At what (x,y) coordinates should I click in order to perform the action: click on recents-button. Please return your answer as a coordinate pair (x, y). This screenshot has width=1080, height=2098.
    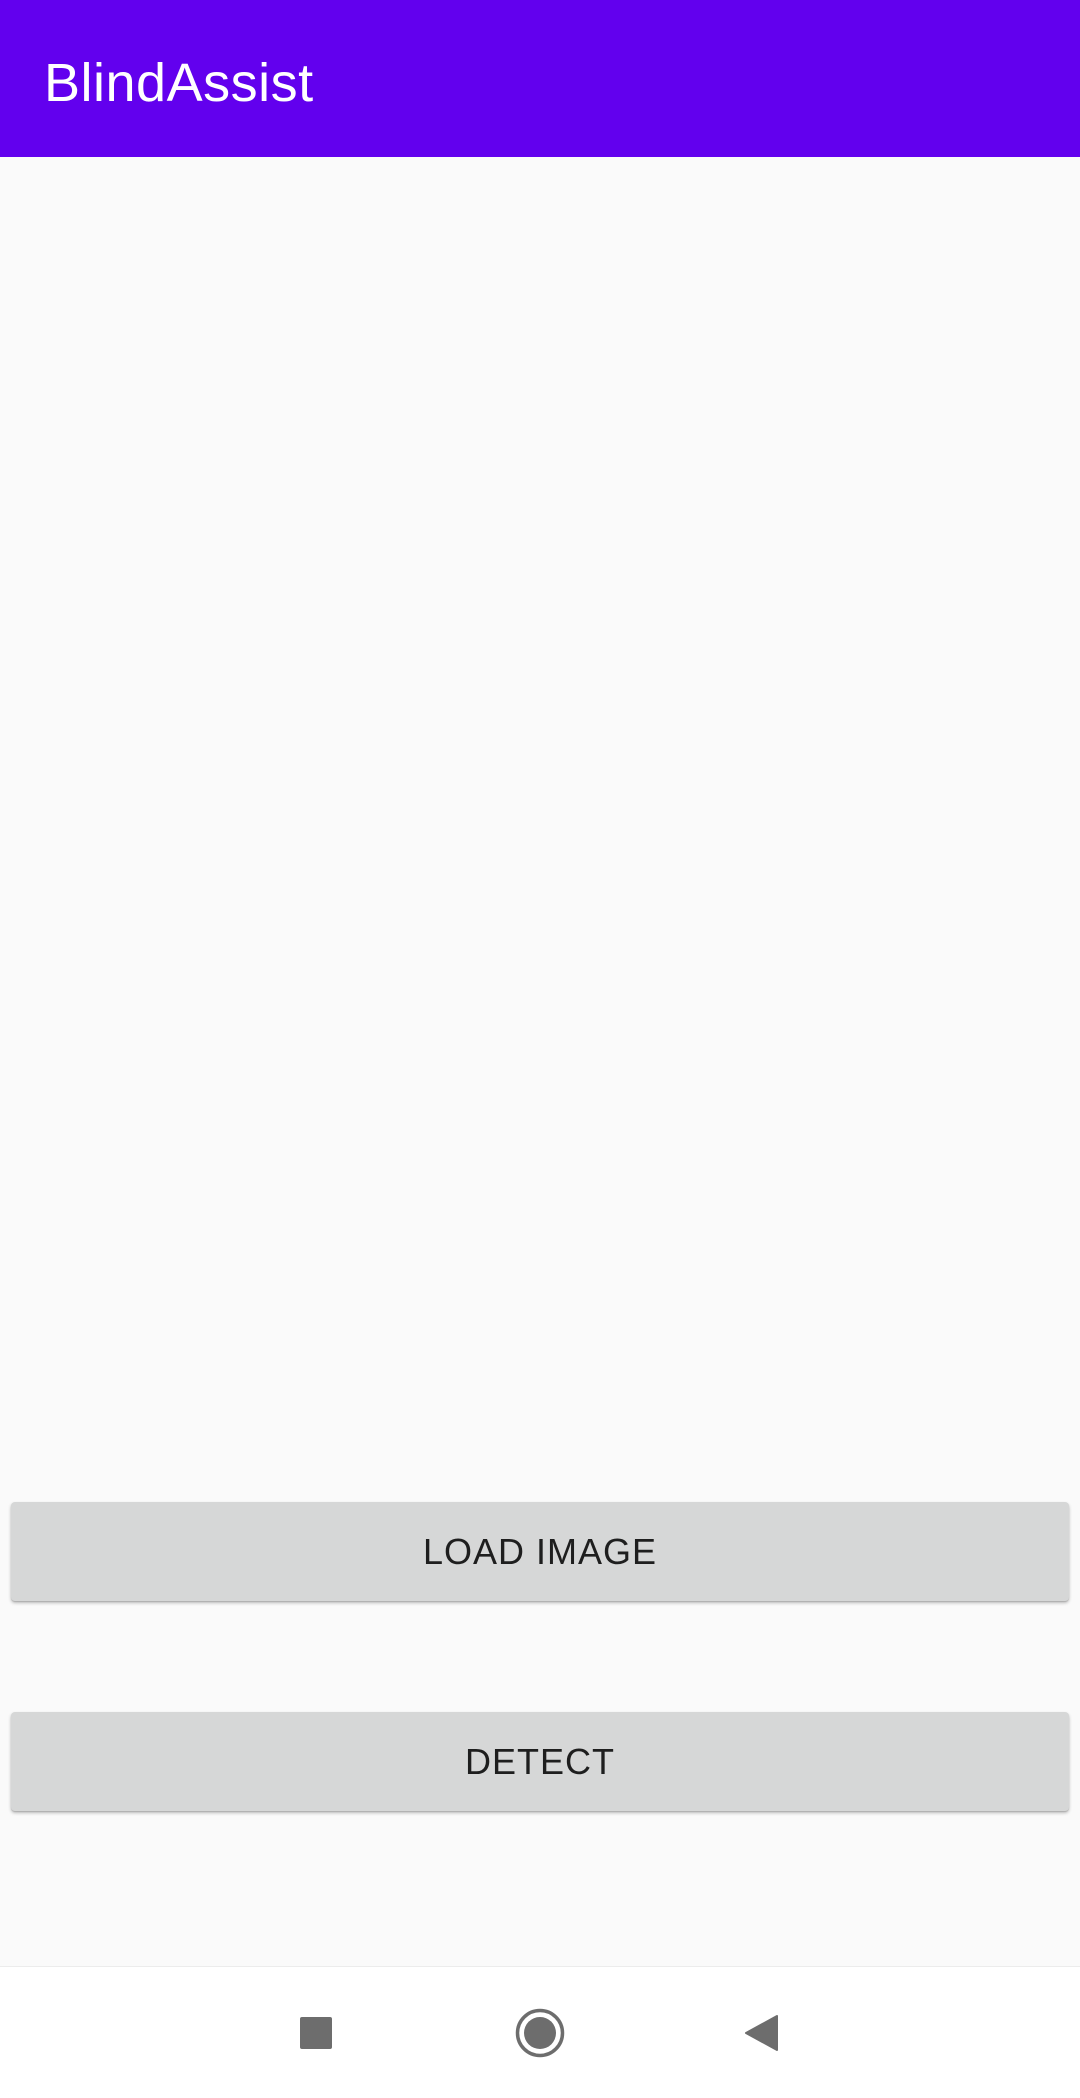
    Looking at the image, I should click on (316, 2033).